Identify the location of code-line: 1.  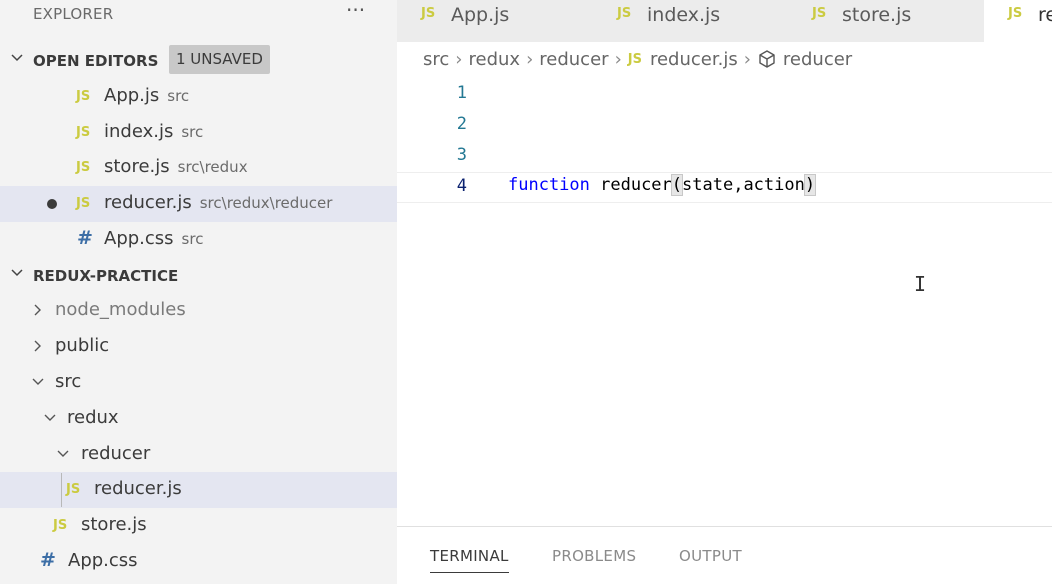
(724, 95).